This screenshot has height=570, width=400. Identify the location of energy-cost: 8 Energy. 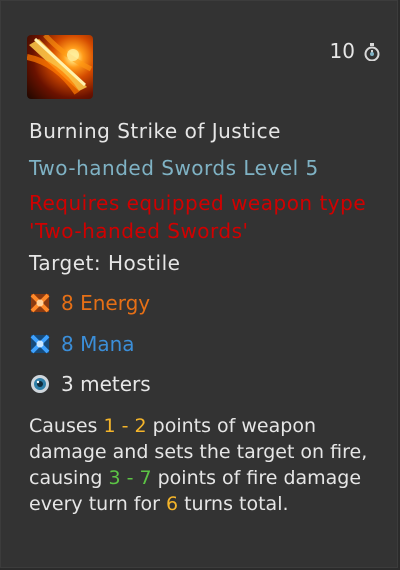
(89, 303).